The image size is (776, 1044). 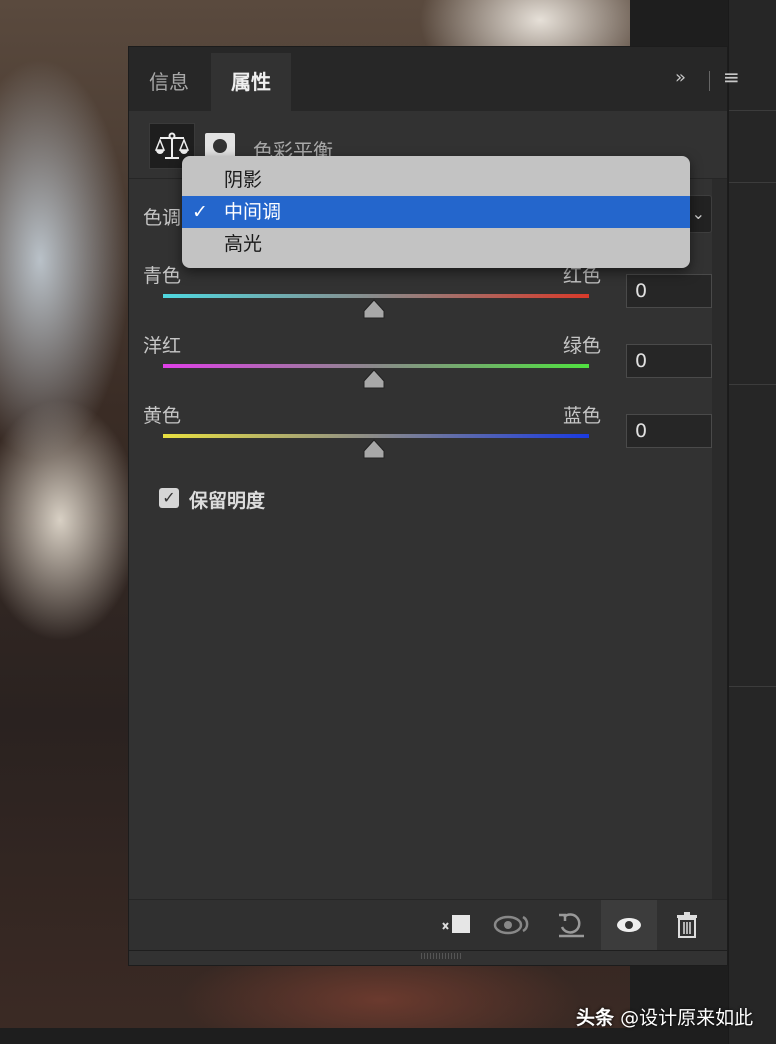 I want to click on watermark: 头条 @设计原来如此, so click(x=664, y=1016).